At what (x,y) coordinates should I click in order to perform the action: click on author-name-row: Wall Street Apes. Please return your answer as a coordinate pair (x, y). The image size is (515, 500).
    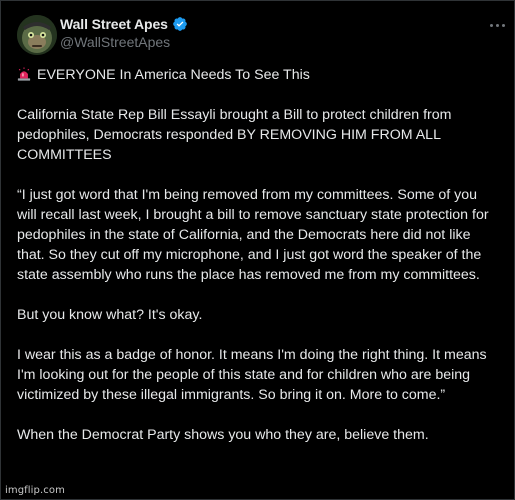
    Looking at the image, I should click on (124, 24).